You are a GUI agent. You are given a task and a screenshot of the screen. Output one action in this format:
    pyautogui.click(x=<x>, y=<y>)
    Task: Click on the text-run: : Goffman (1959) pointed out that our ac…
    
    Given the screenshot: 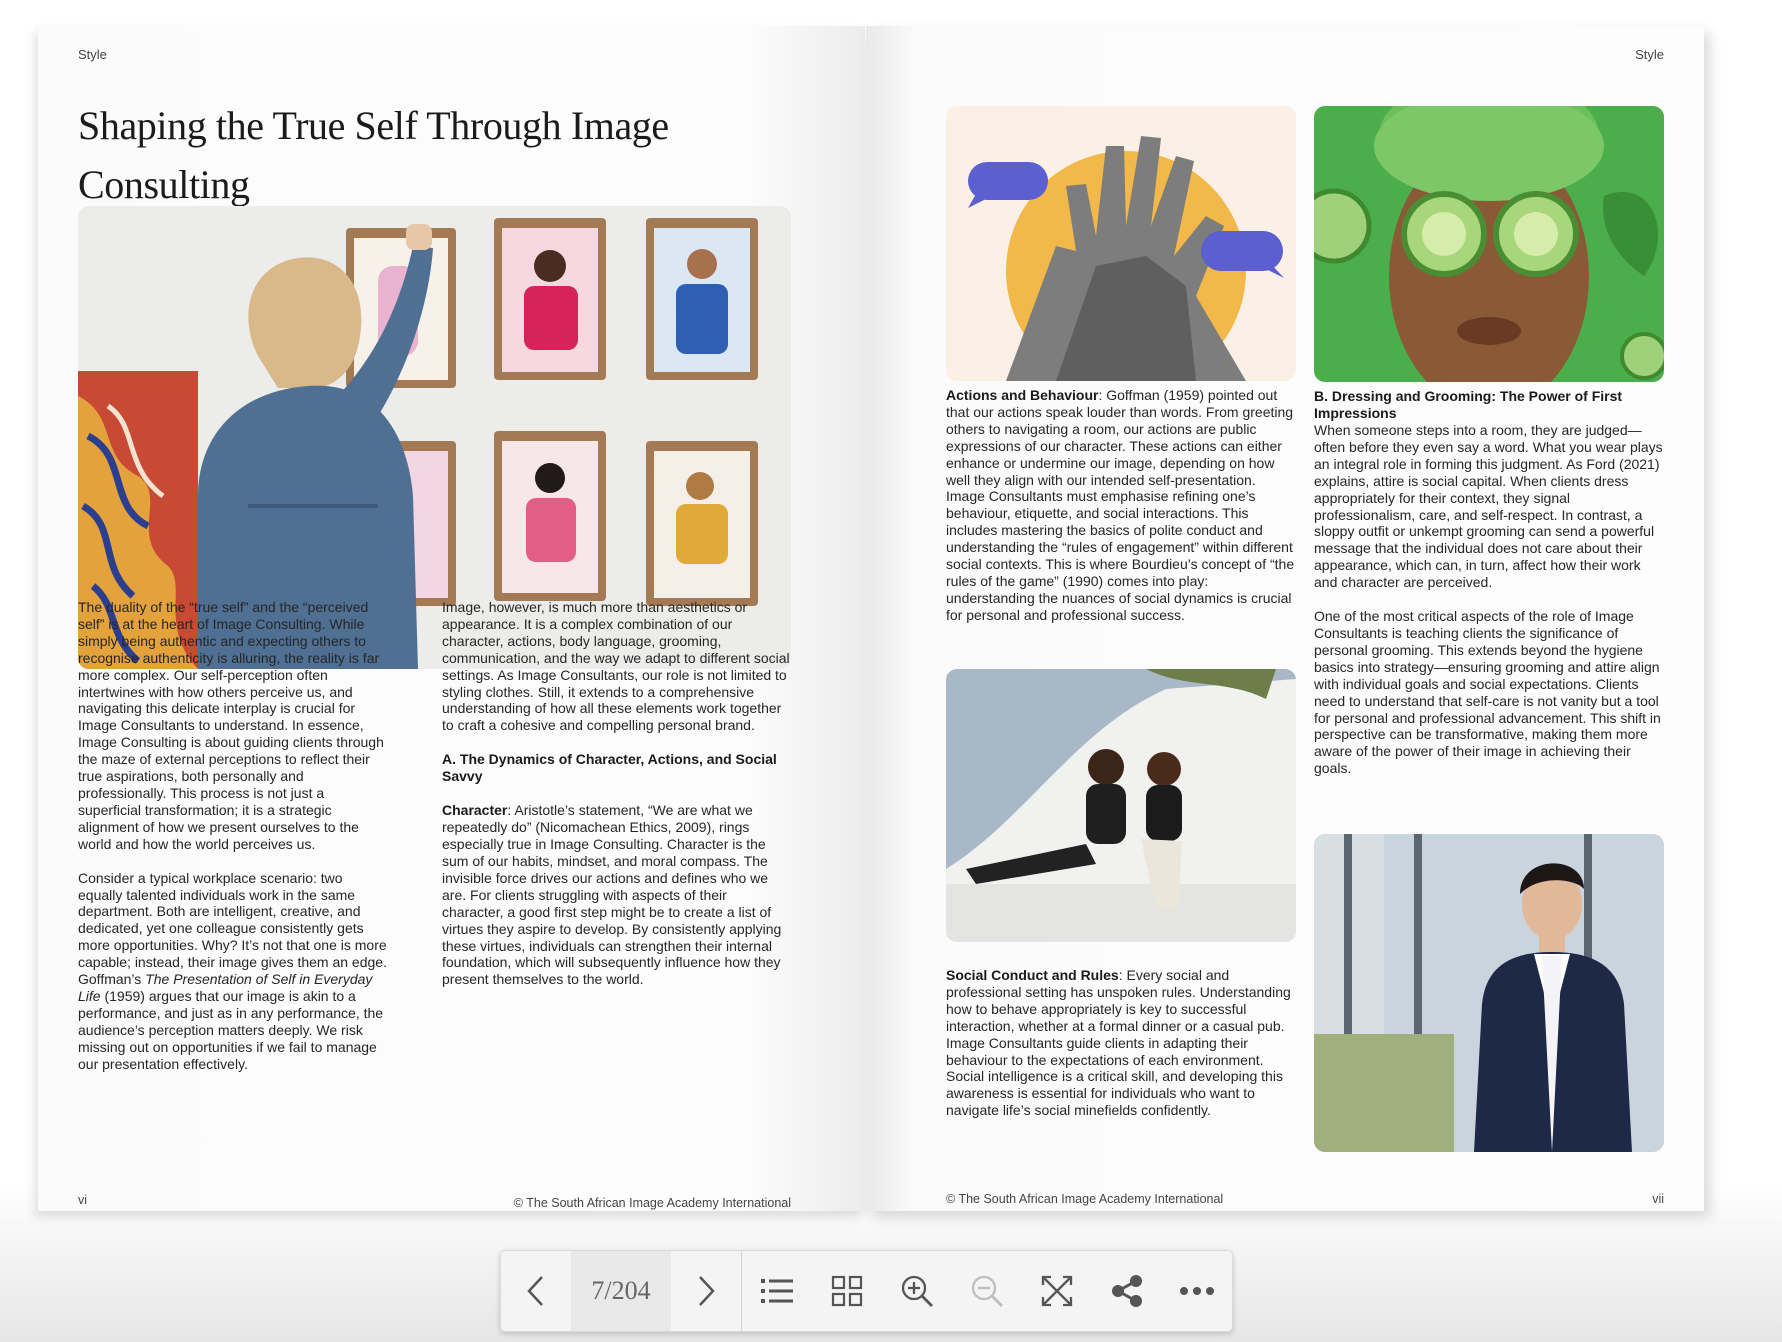 What is the action you would take?
    pyautogui.click(x=1120, y=505)
    